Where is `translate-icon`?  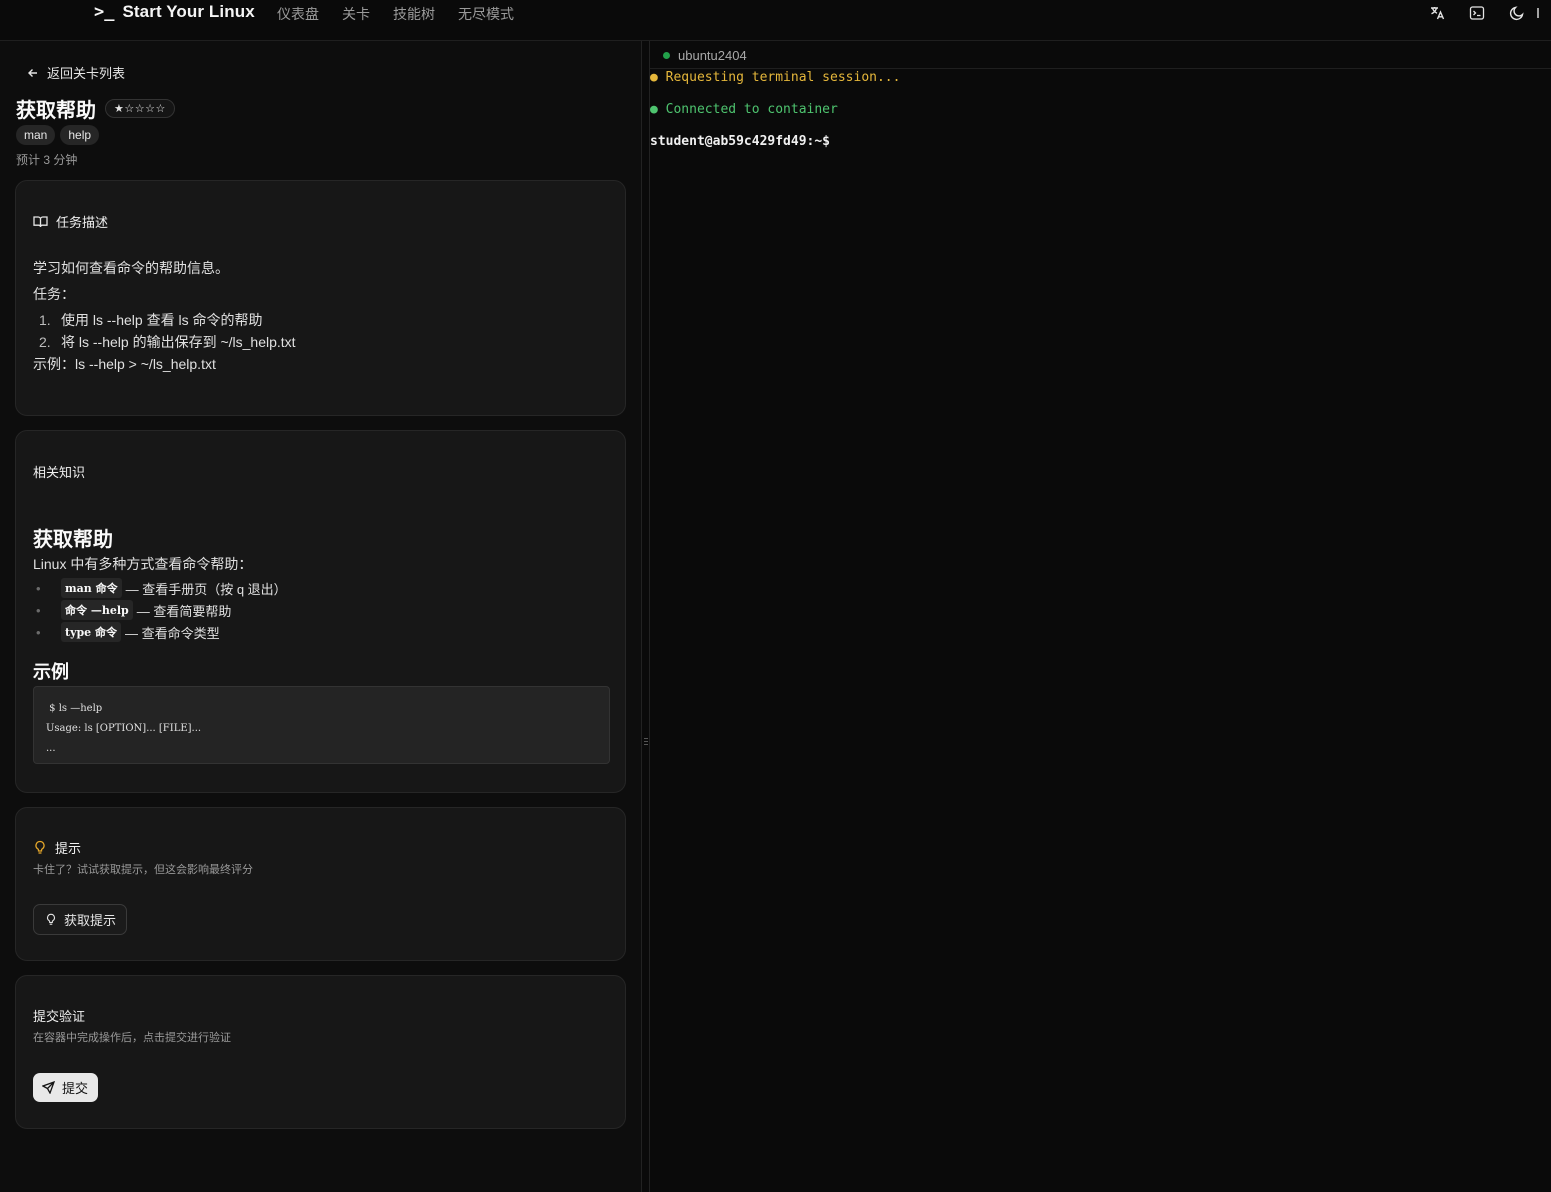
translate-icon is located at coordinates (1437, 13).